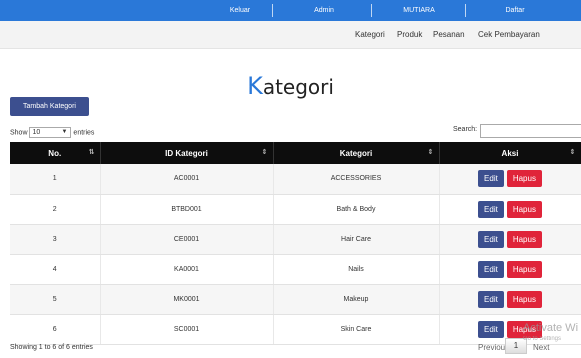  I want to click on register-link: Daftar, so click(515, 10).